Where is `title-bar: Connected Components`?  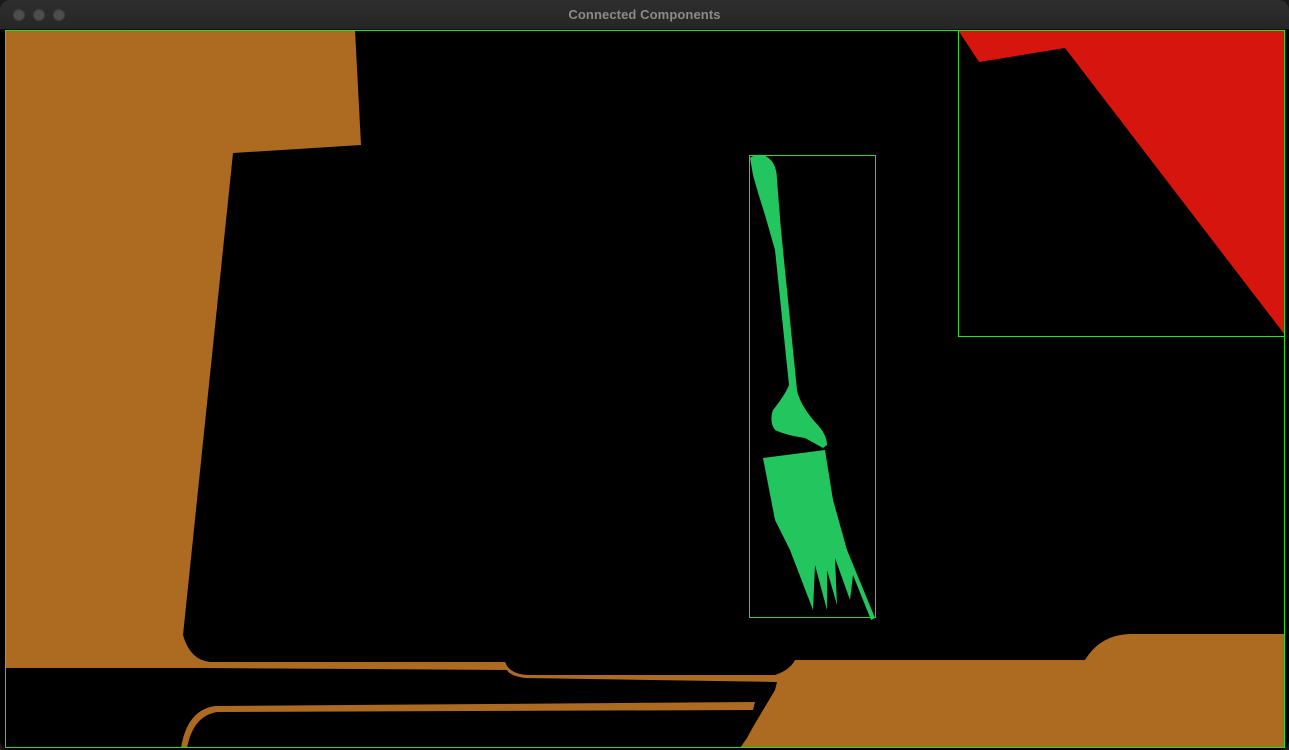
title-bar: Connected Components is located at coordinates (644, 15).